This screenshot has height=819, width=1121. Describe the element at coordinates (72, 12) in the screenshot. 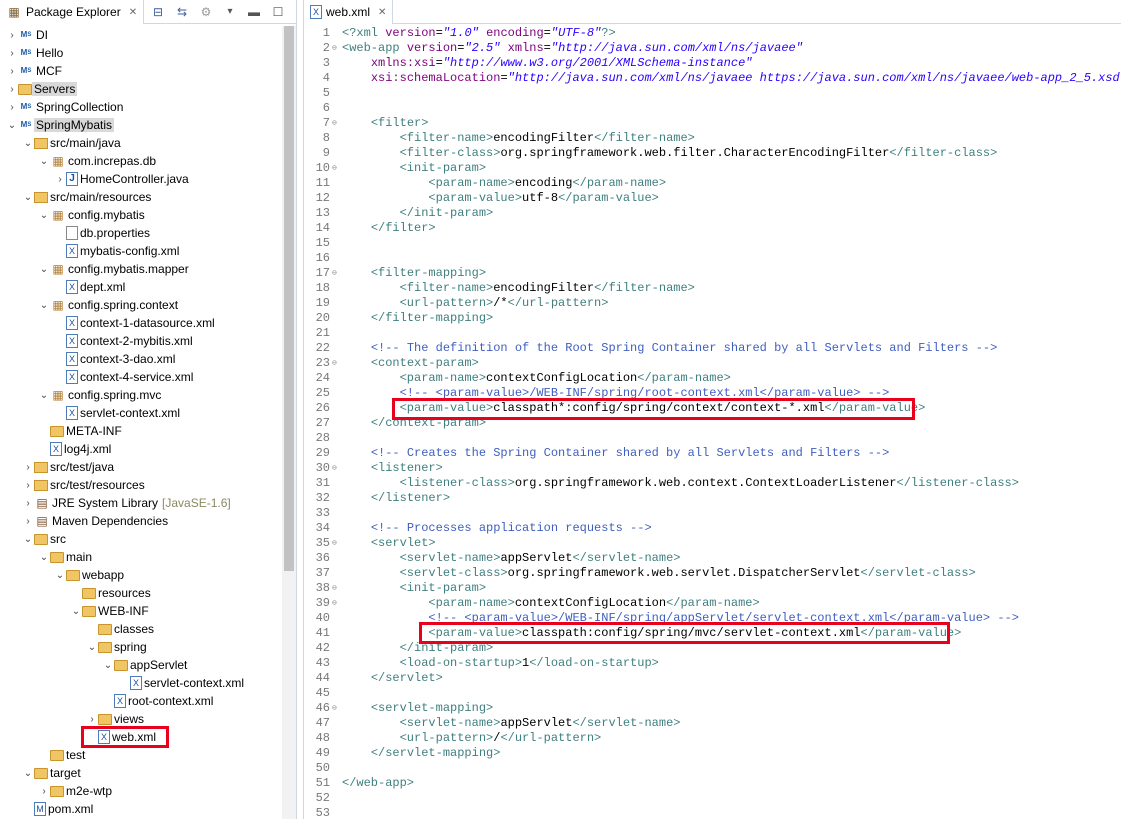

I see `package-explorer-tab: ▦ Package Explorer ✕` at that location.